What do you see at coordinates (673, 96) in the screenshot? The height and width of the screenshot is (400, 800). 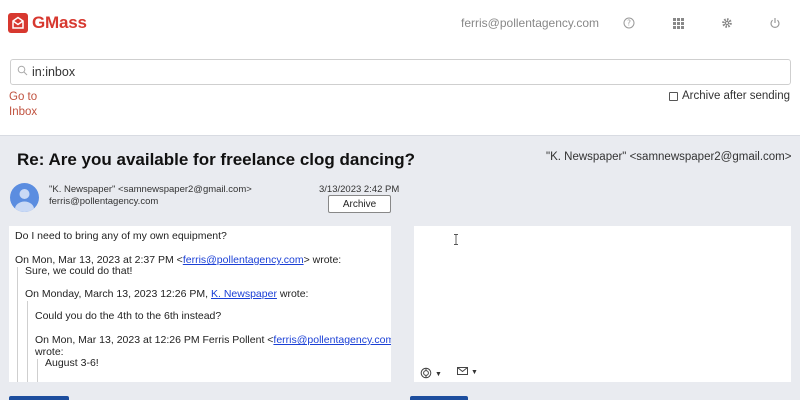 I see `archive-after-sending-checkbox` at bounding box center [673, 96].